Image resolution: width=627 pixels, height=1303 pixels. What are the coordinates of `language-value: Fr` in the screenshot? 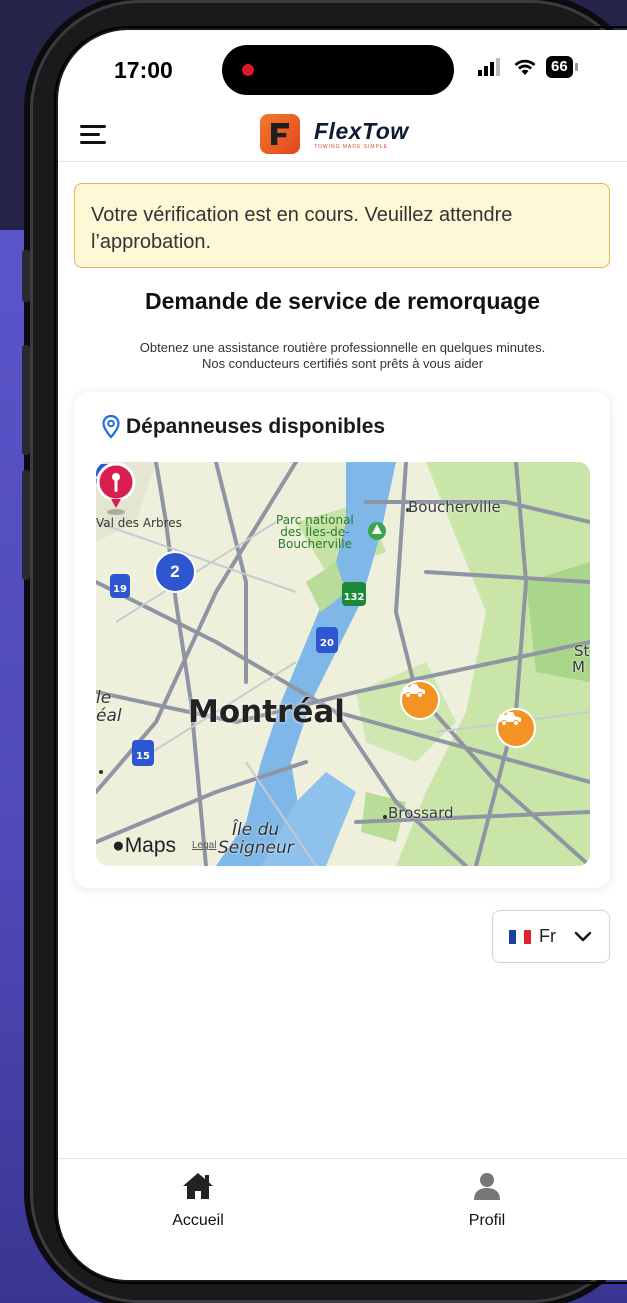 It's located at (547, 936).